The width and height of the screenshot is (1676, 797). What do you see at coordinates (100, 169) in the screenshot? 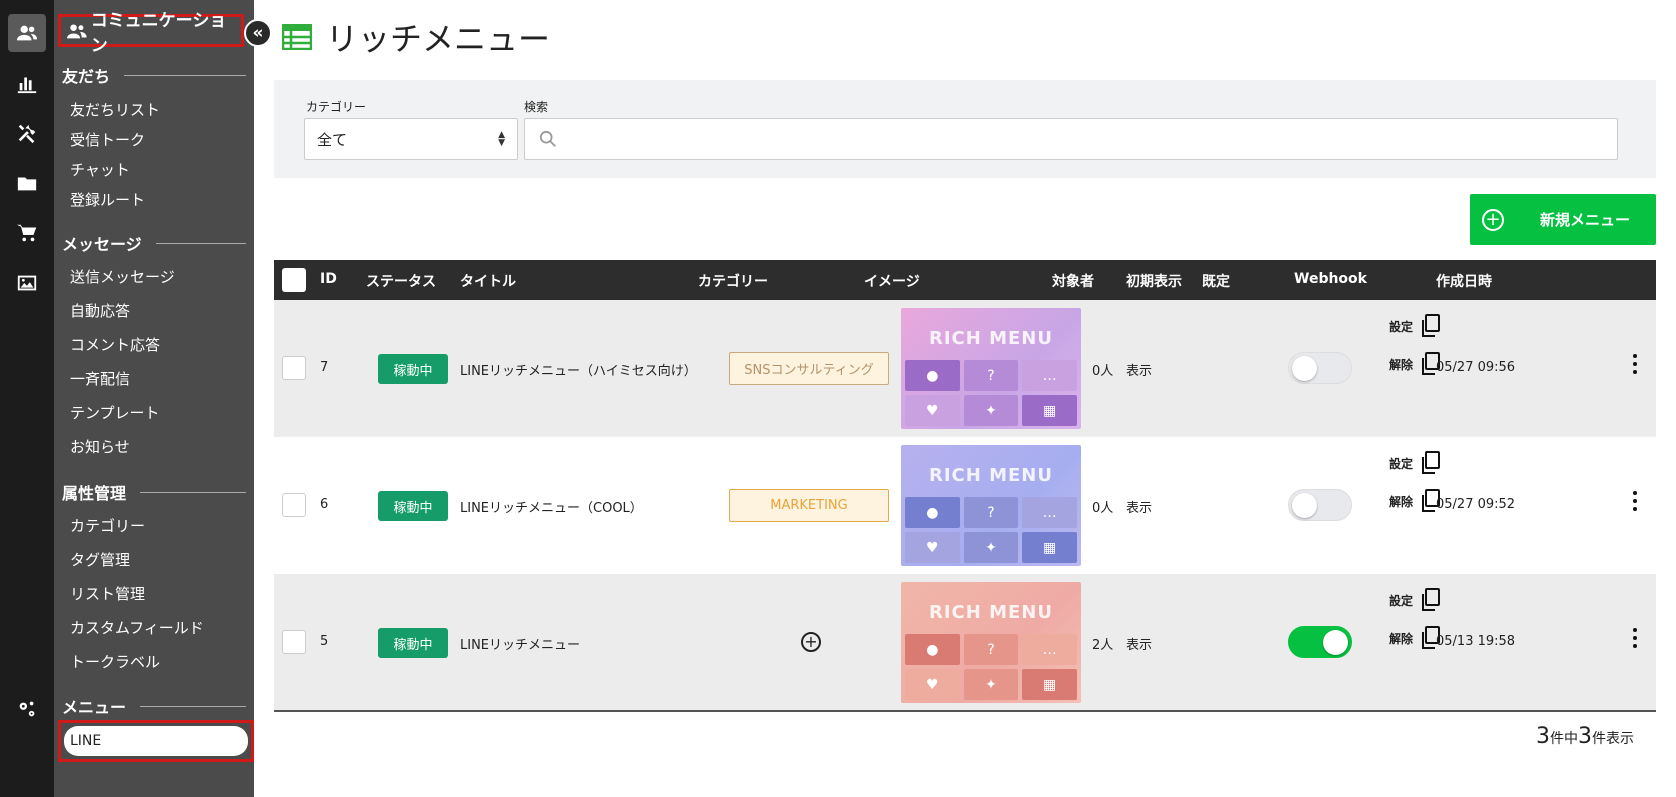
I see `nav-chat: チャット` at bounding box center [100, 169].